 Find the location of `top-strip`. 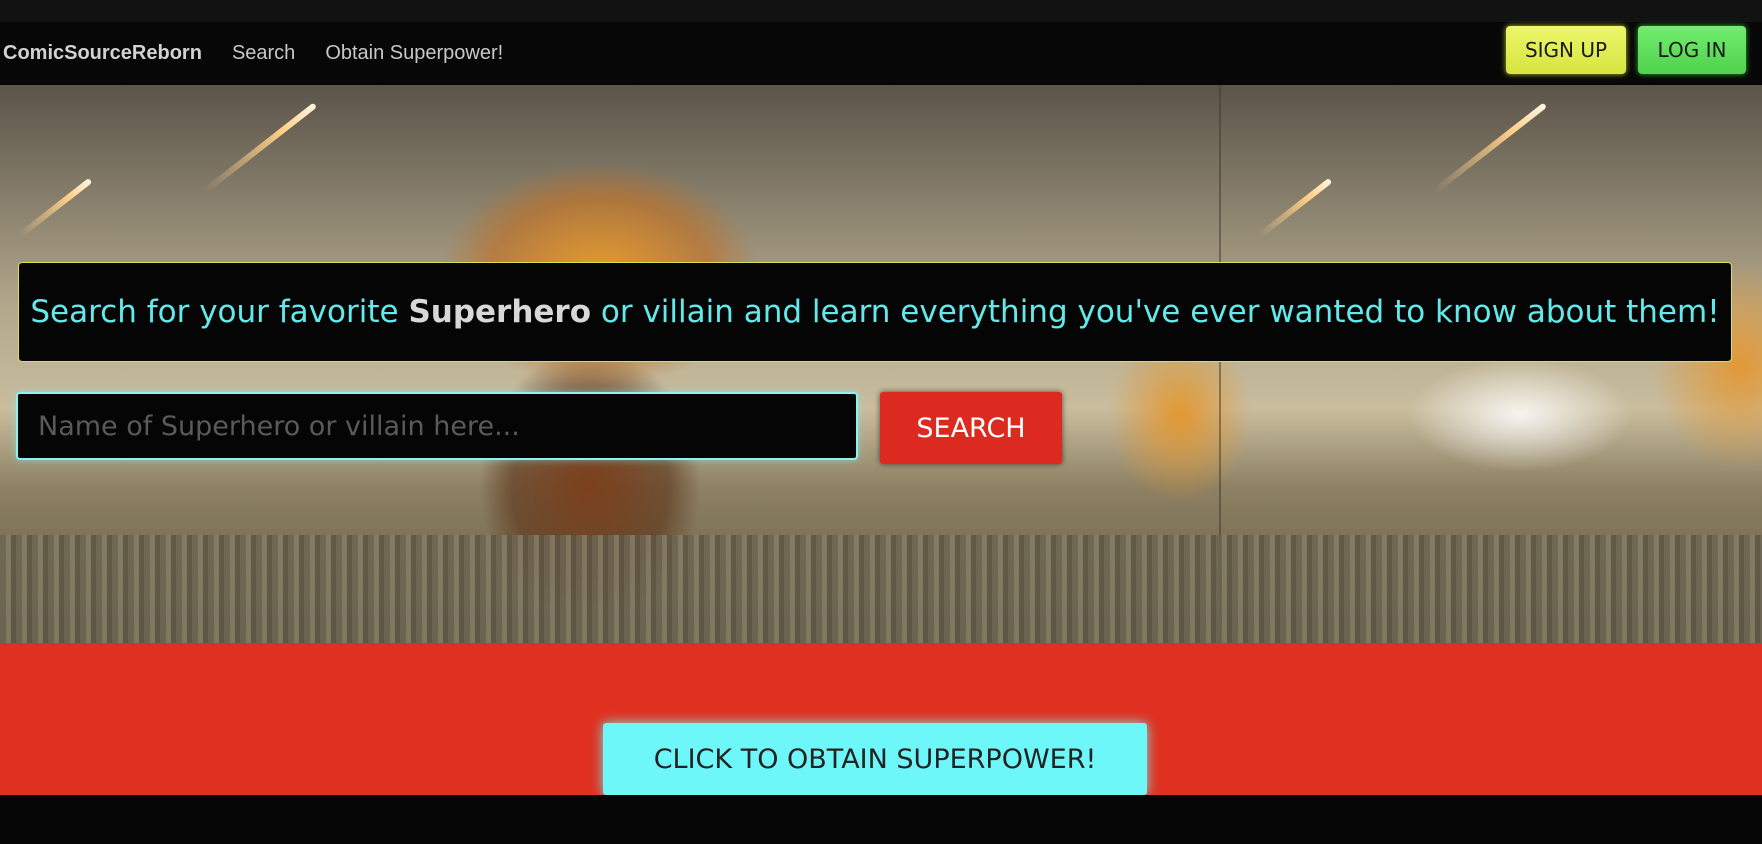

top-strip is located at coordinates (881, 11).